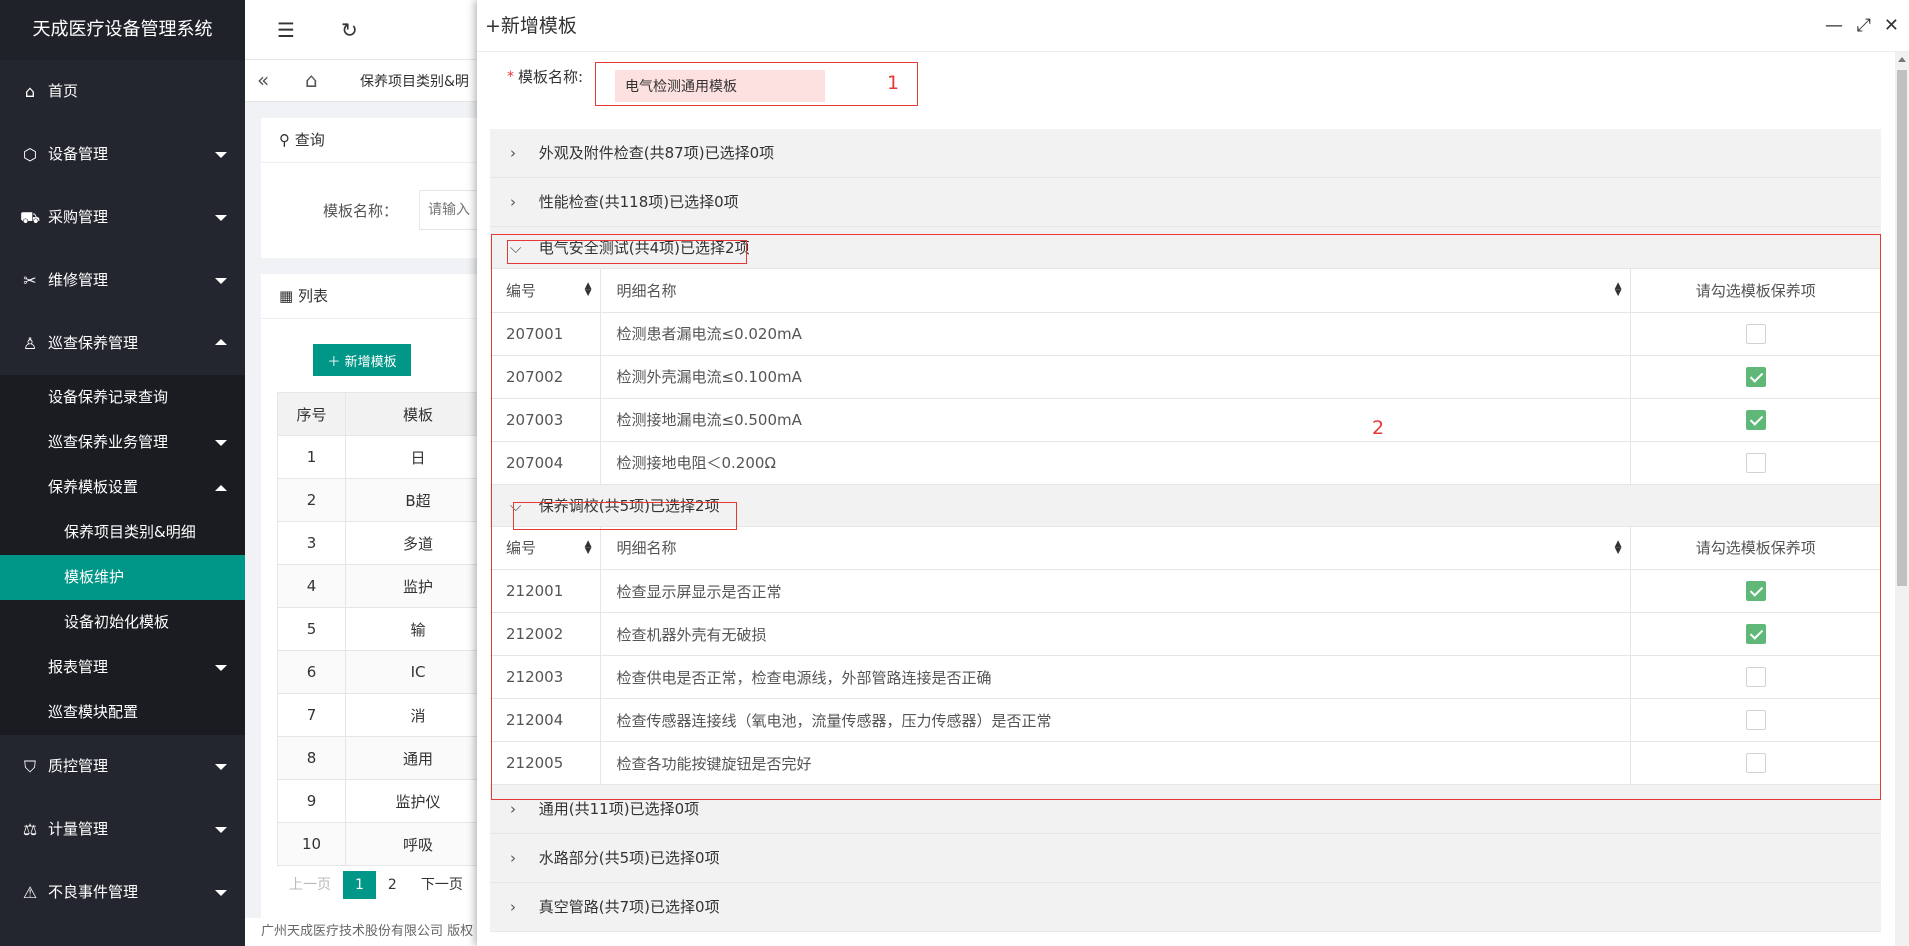 This screenshot has height=946, width=1909. Describe the element at coordinates (310, 885) in the screenshot. I see `prev-page-button: 上一页` at that location.